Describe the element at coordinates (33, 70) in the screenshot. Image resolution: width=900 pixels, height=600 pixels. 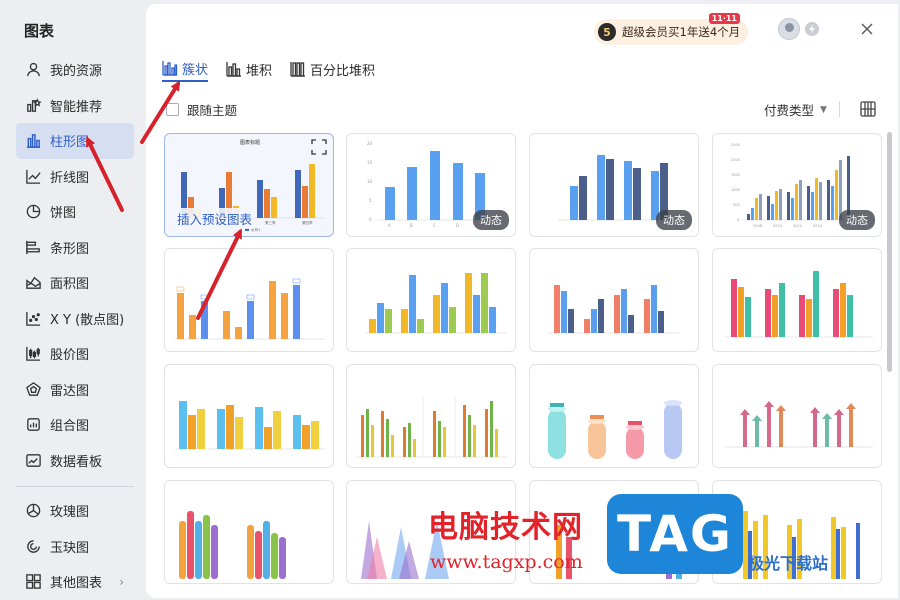
I see `user-icon` at that location.